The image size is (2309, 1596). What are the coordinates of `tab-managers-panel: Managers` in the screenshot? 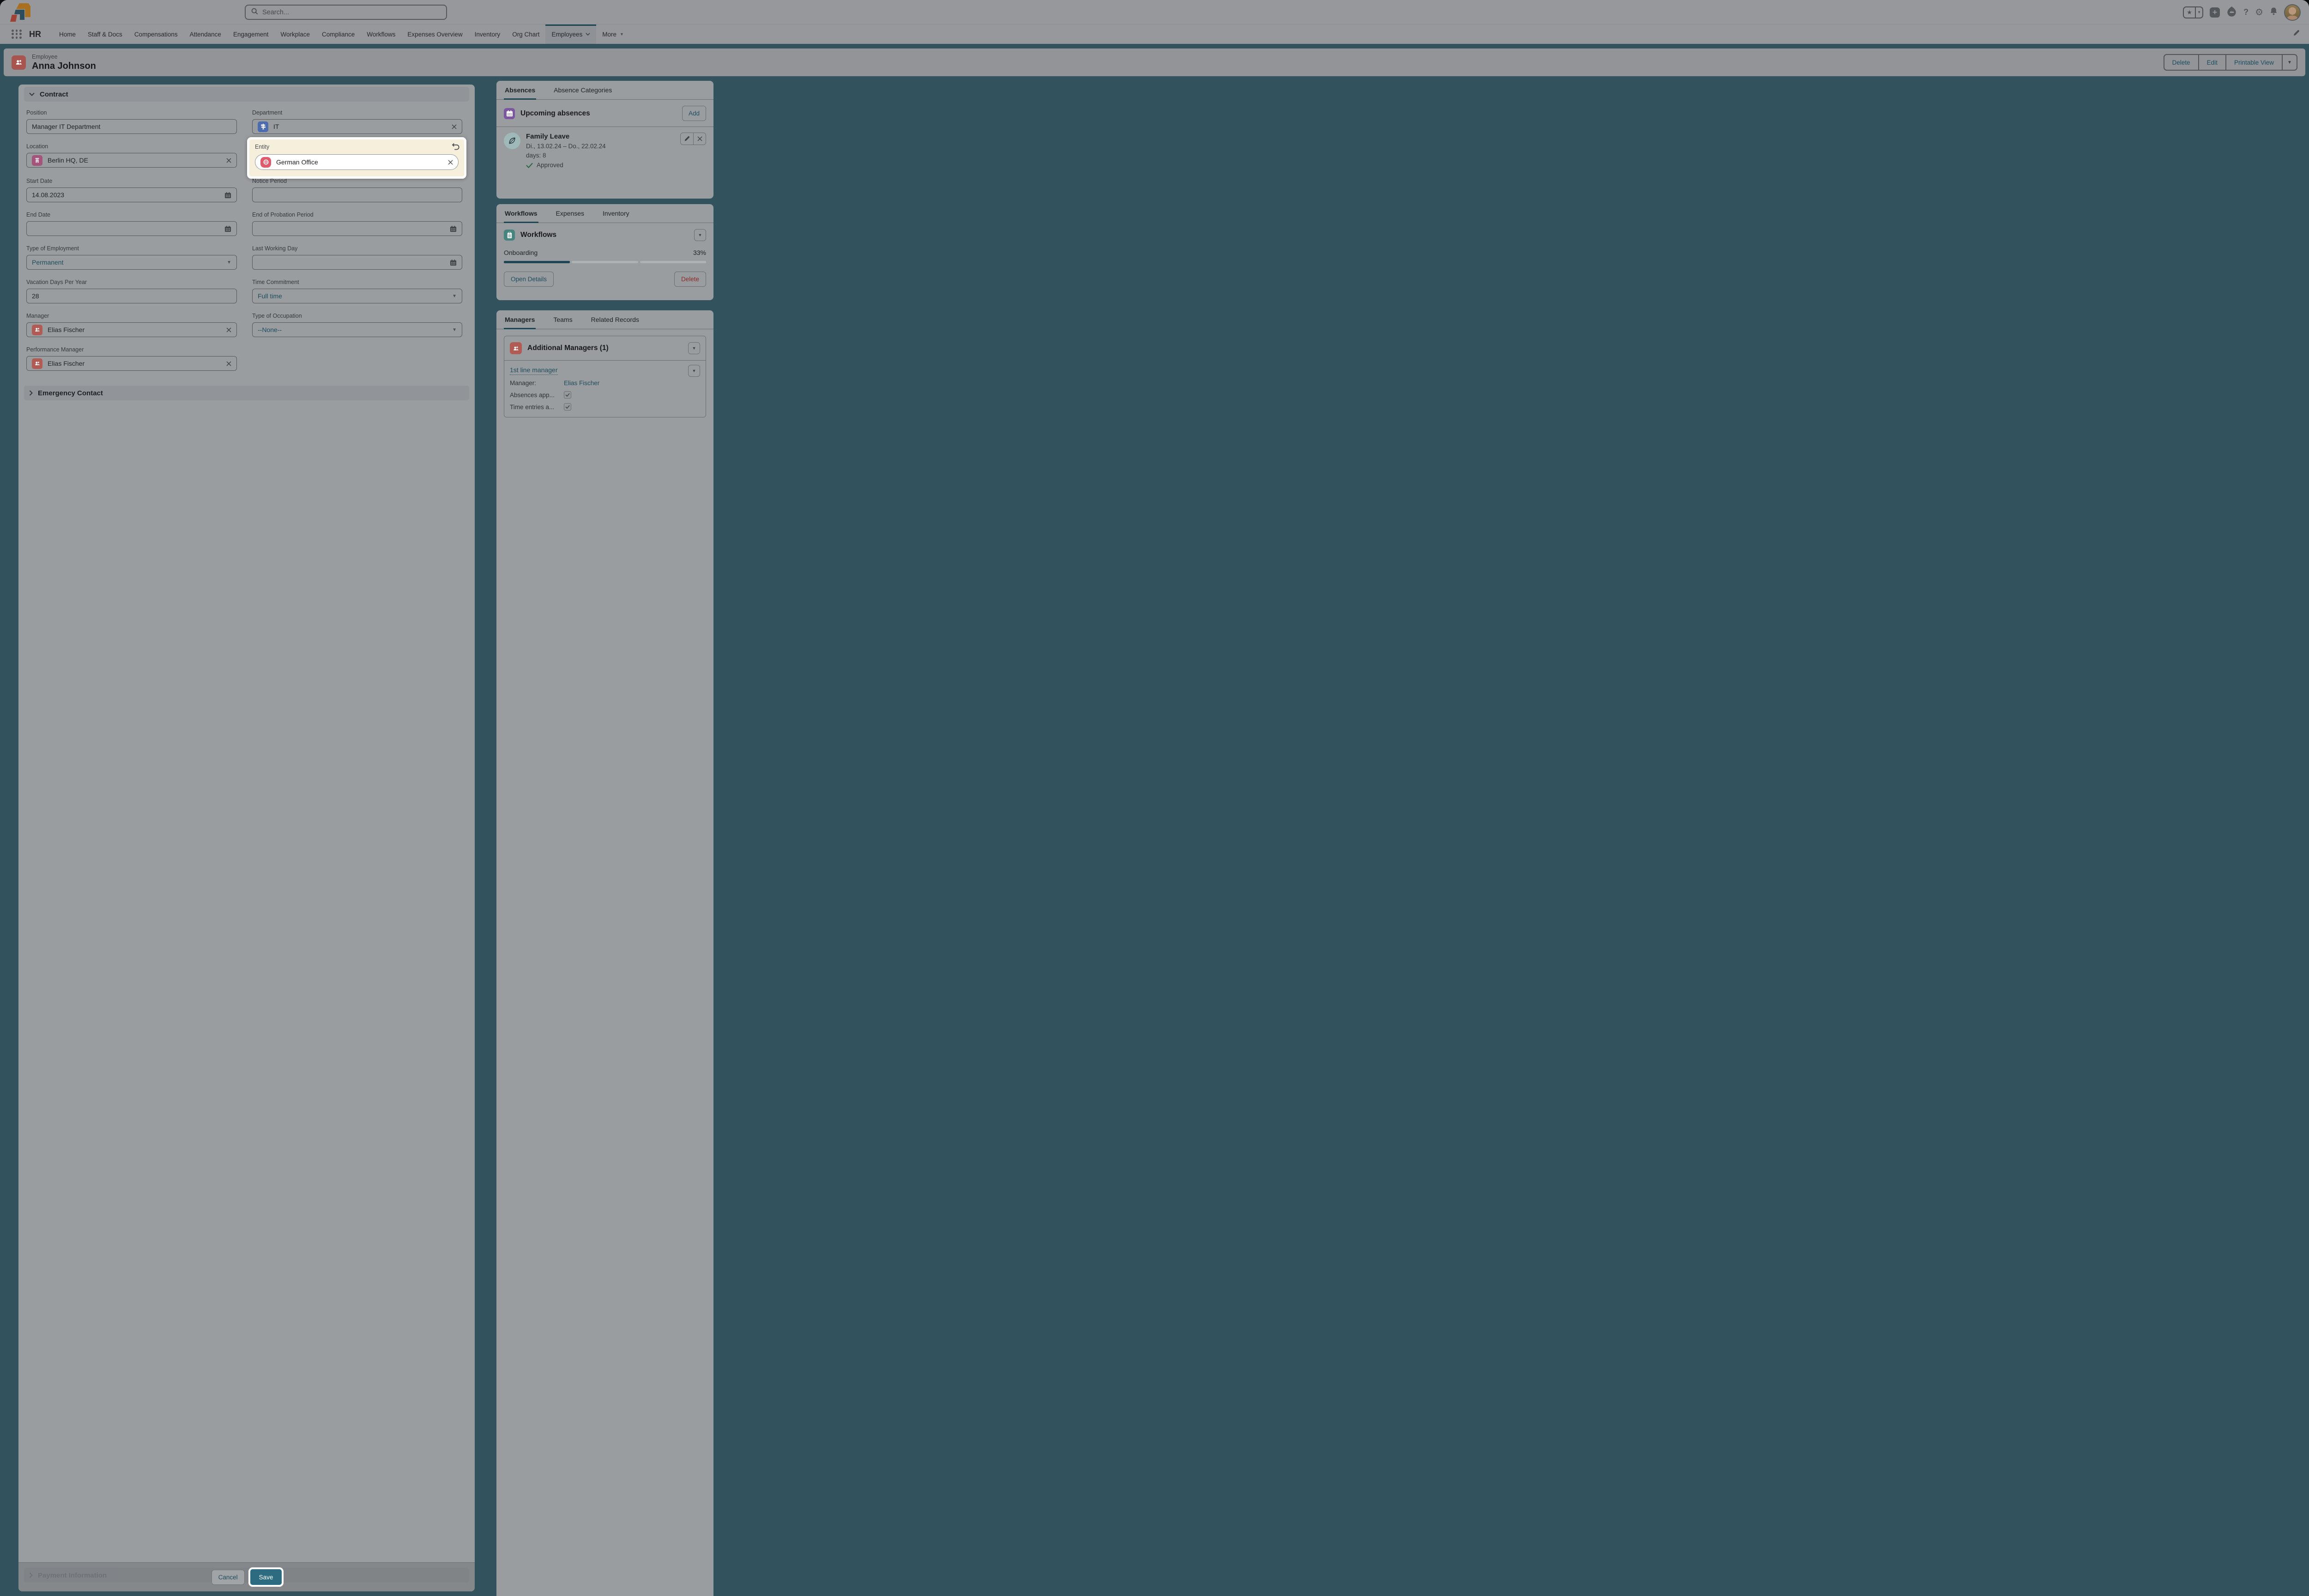 It's located at (520, 321).